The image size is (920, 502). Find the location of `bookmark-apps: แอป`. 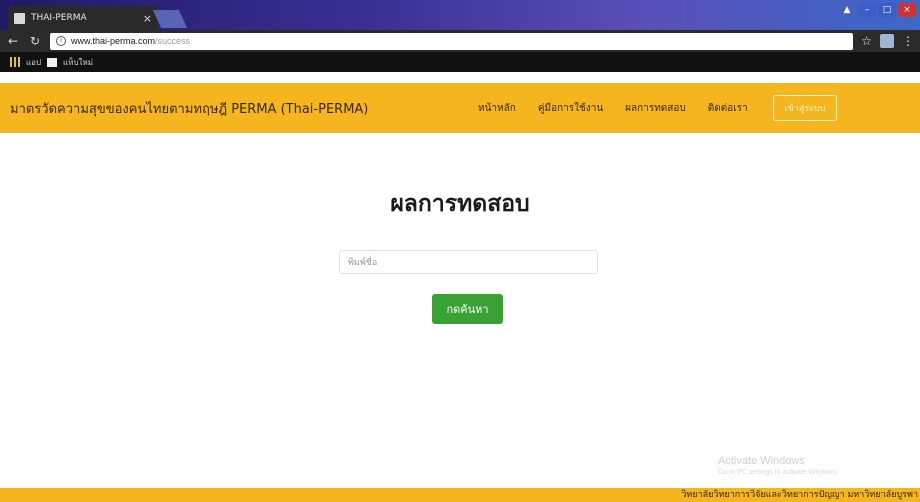

bookmark-apps: แอป is located at coordinates (33, 62).